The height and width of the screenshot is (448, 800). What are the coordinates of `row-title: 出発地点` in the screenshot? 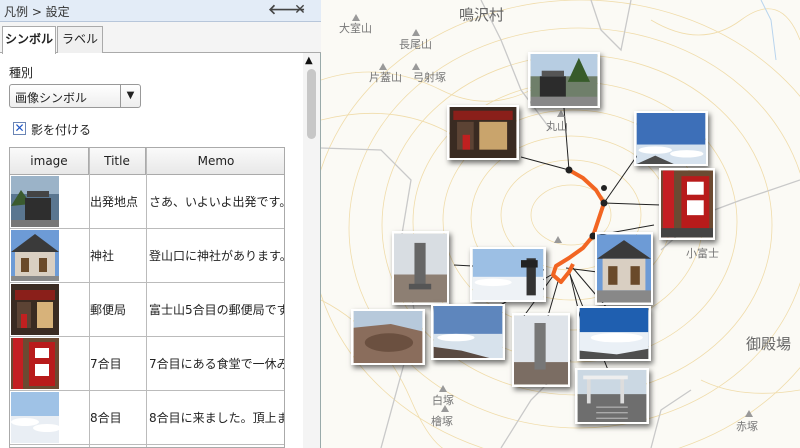 It's located at (114, 202).